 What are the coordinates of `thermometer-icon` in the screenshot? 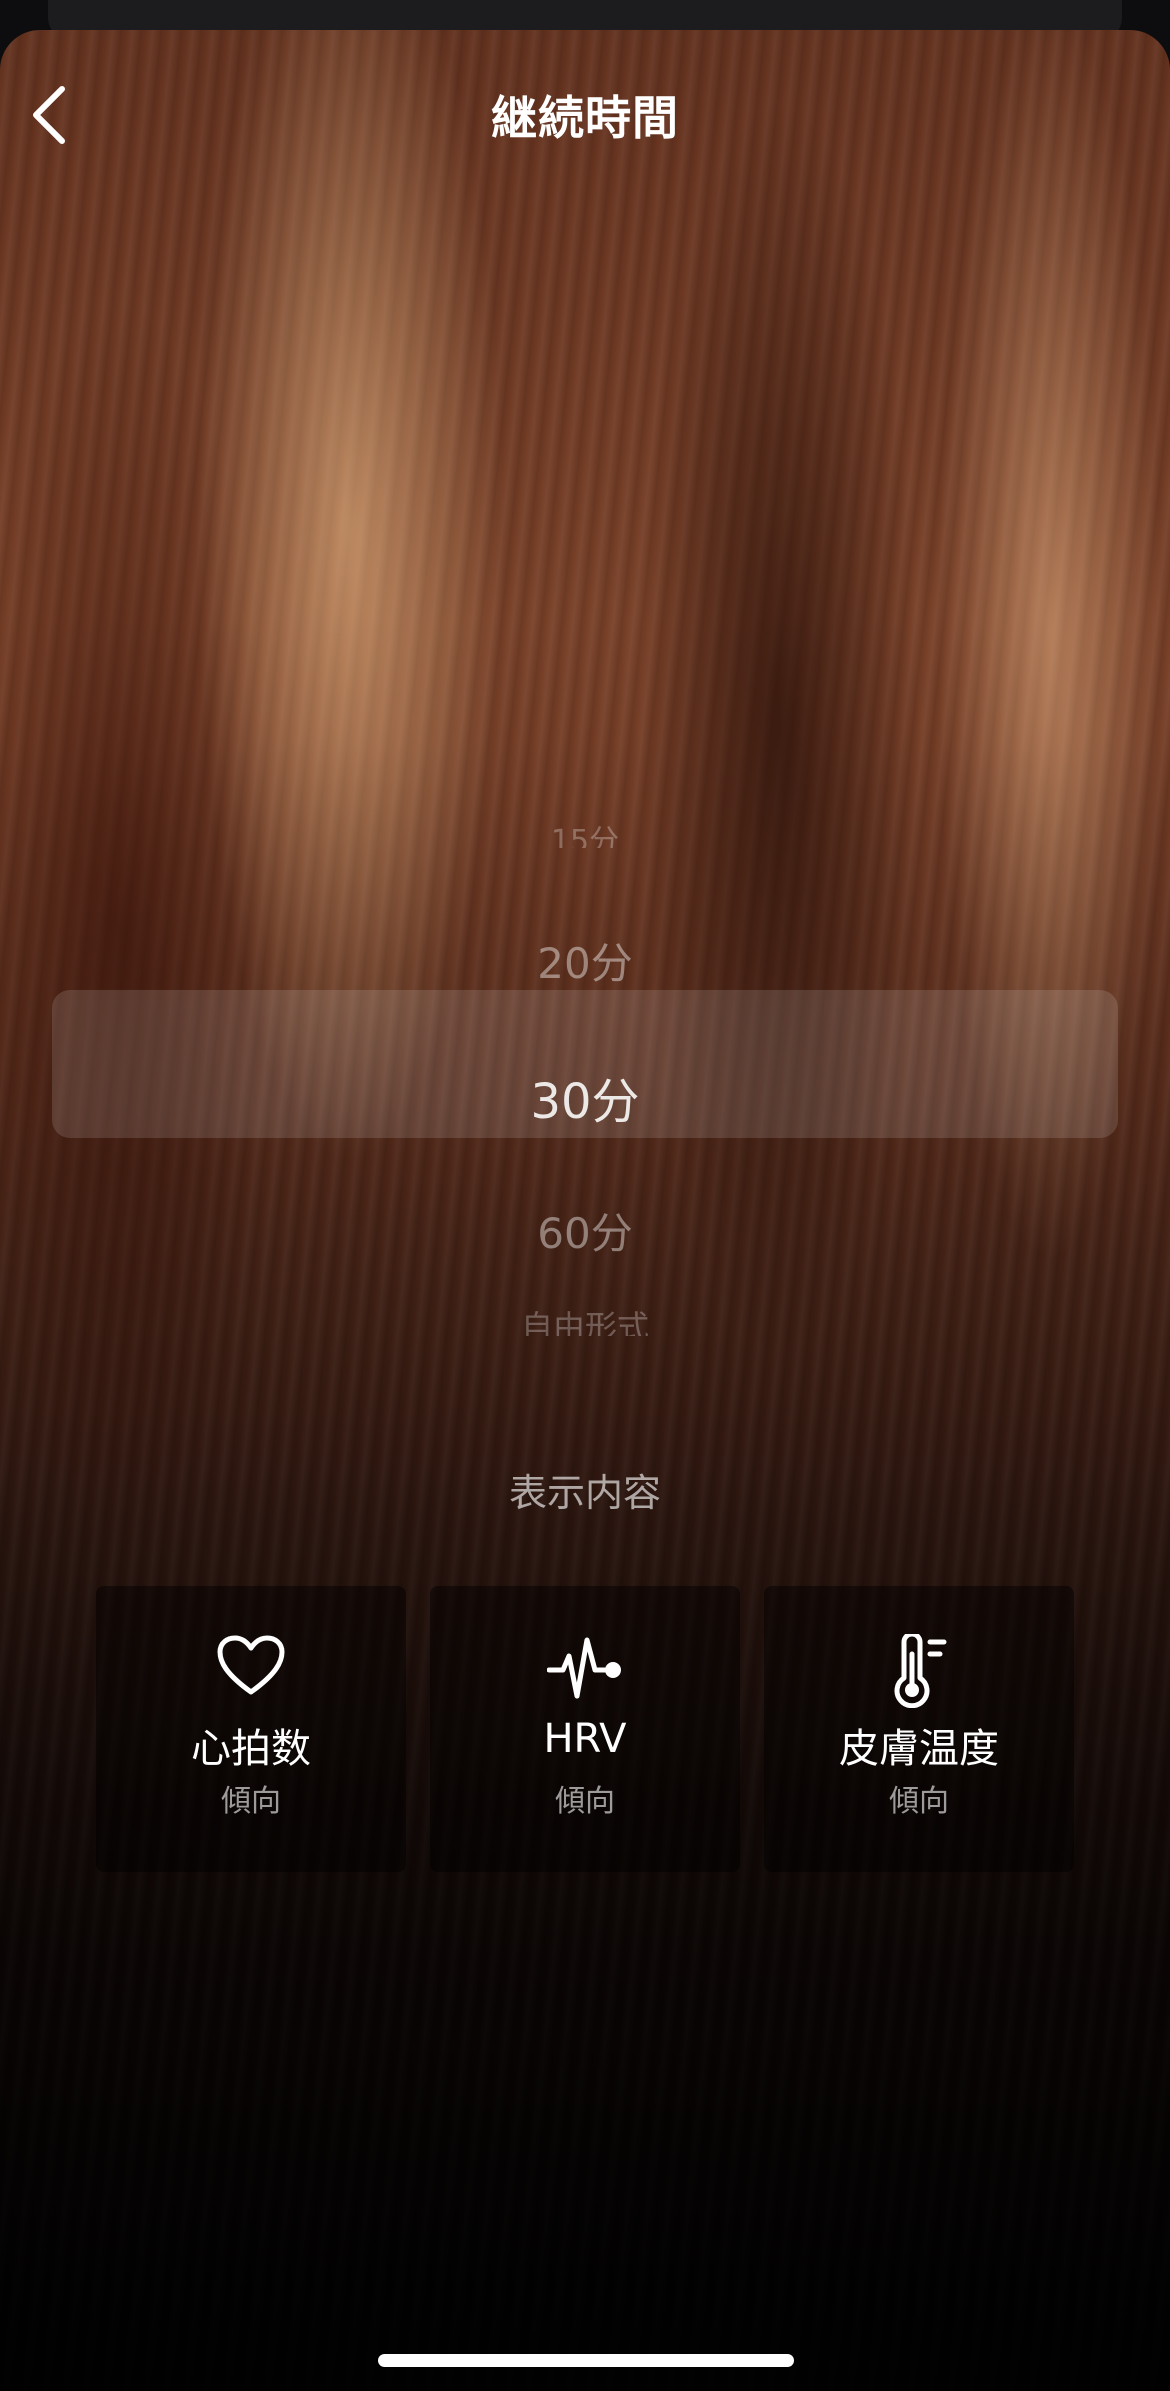 It's located at (920, 1671).